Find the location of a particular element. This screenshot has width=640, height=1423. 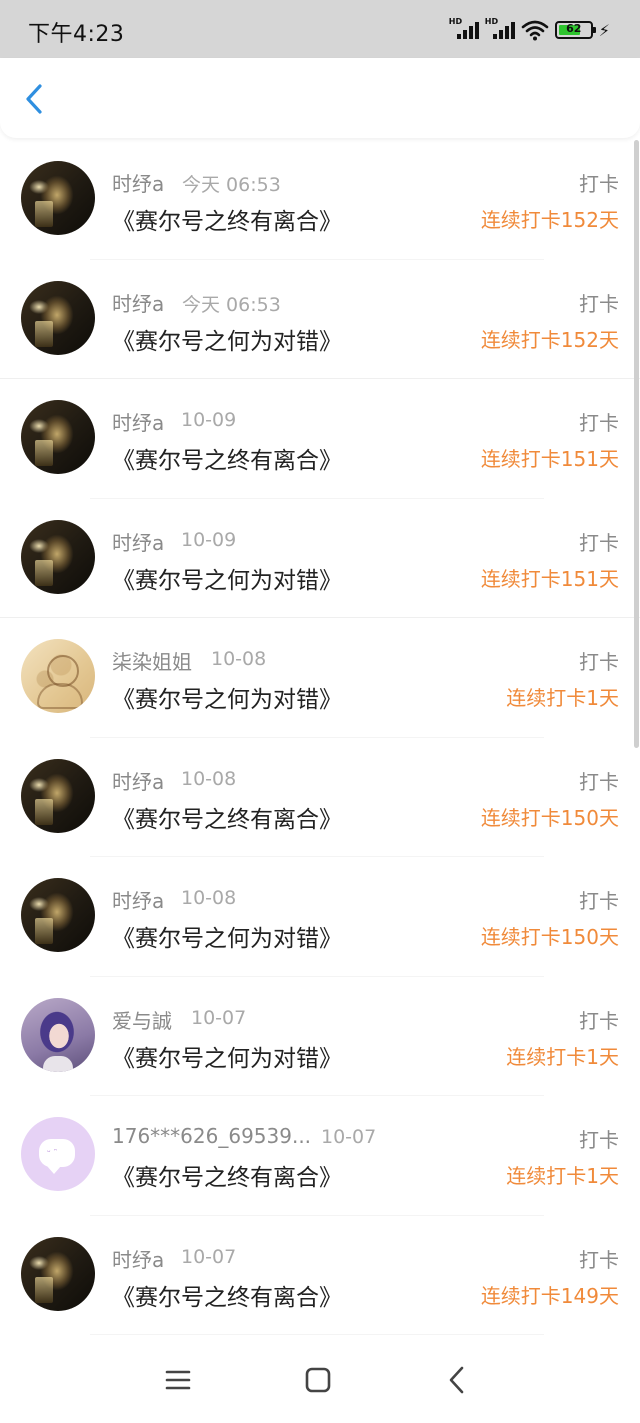

status-time: 下午4:23 is located at coordinates (76, 34).